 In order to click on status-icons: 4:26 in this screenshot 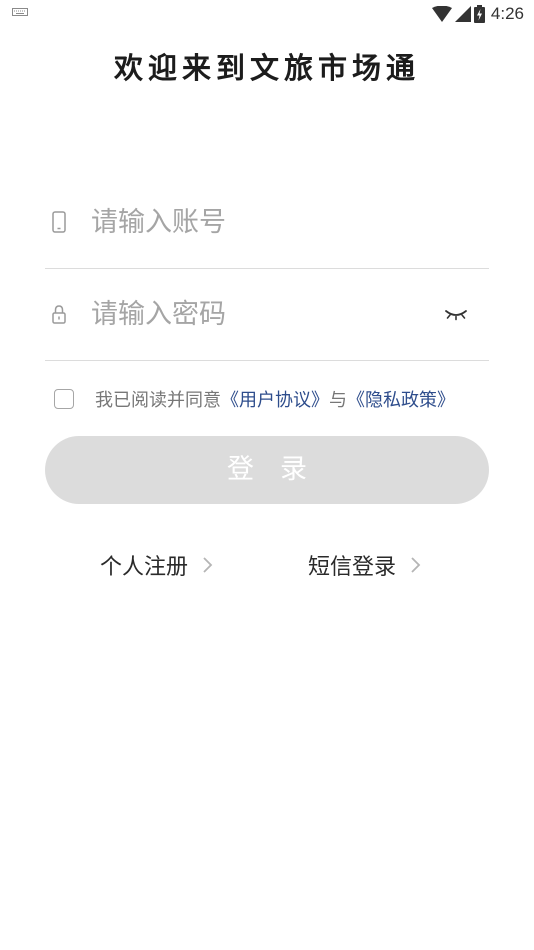, I will do `click(477, 14)`.